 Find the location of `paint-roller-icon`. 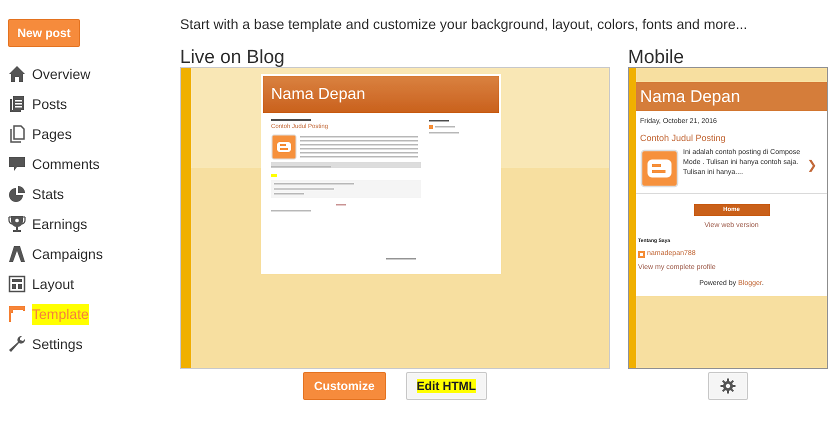

paint-roller-icon is located at coordinates (17, 314).